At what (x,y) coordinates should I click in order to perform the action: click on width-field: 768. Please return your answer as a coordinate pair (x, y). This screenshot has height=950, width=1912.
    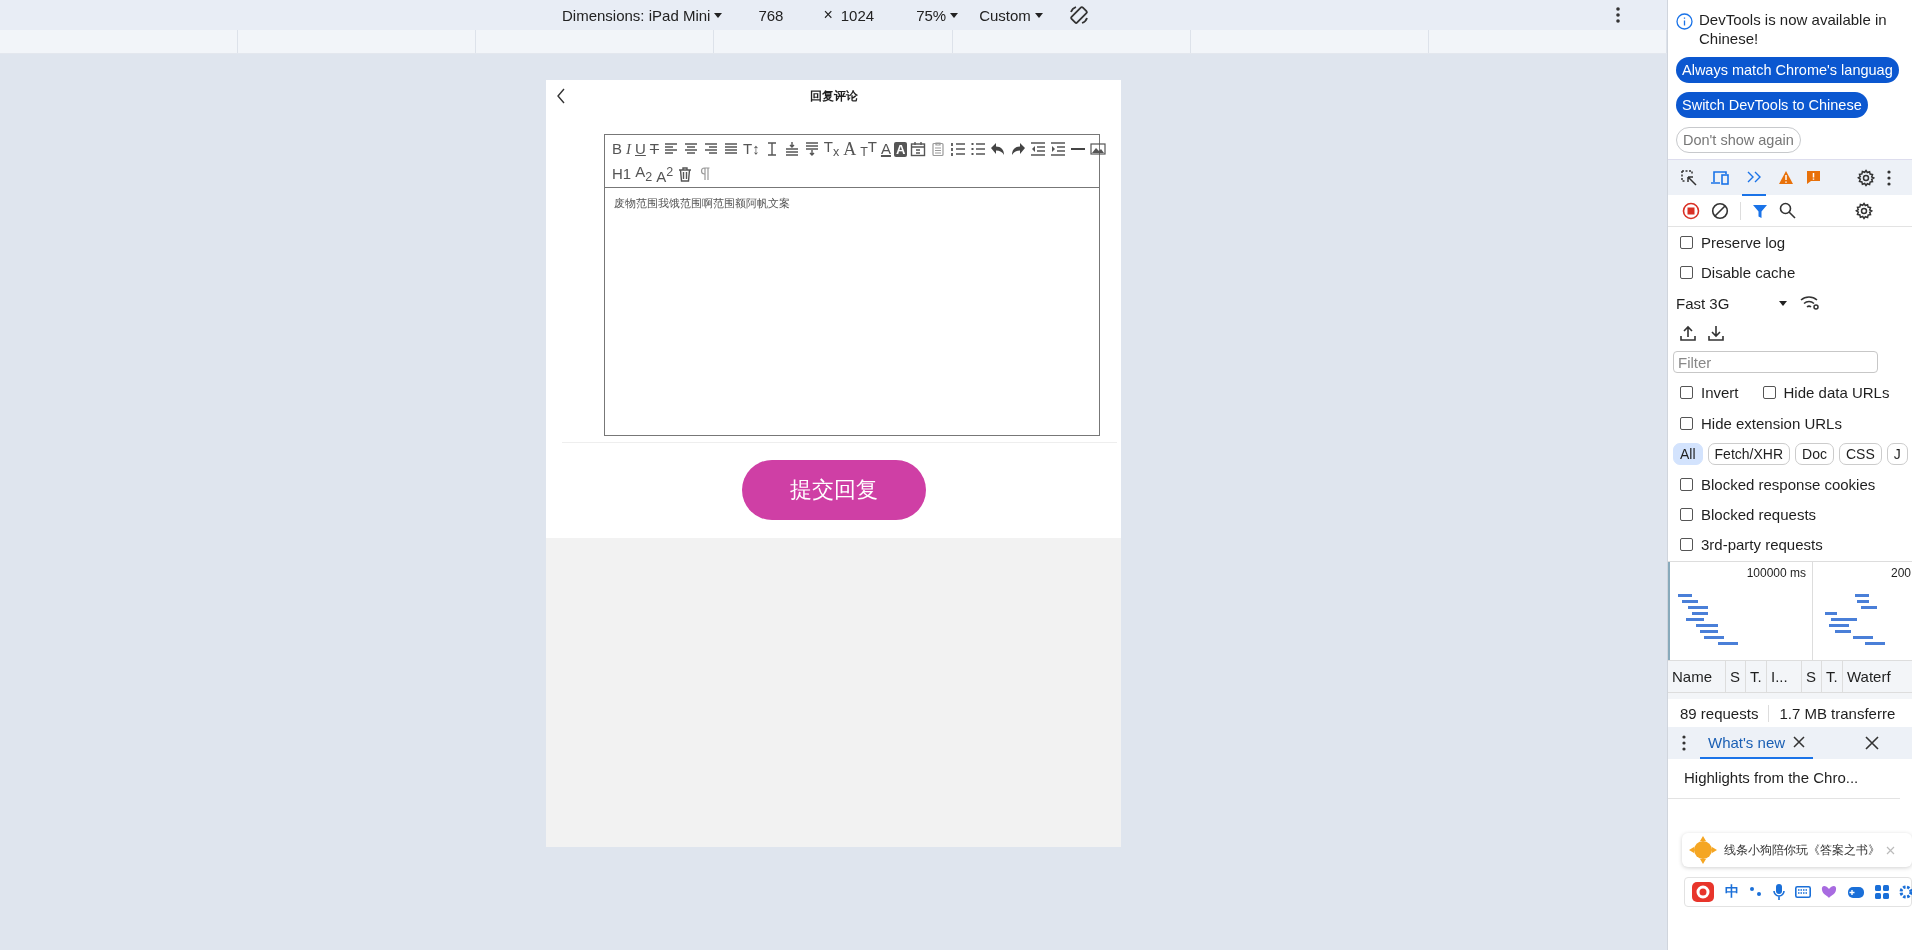
    Looking at the image, I should click on (771, 15).